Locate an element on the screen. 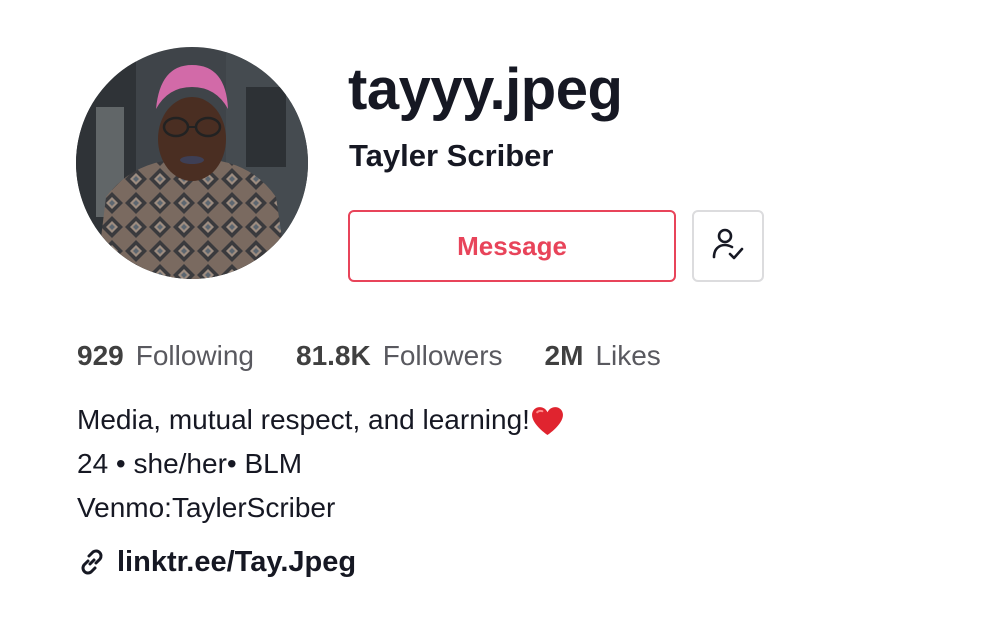  following-label: Following is located at coordinates (194, 355).